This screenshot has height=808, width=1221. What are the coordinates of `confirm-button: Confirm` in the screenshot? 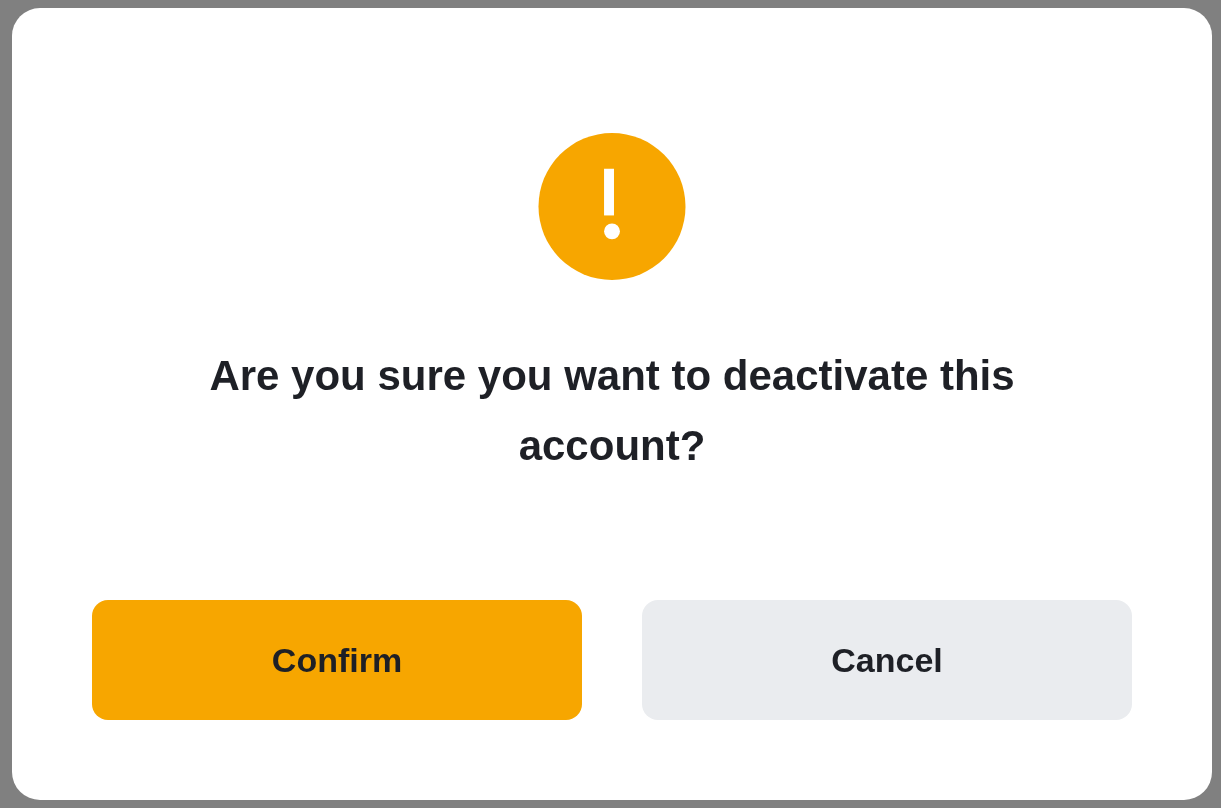 It's located at (337, 660).